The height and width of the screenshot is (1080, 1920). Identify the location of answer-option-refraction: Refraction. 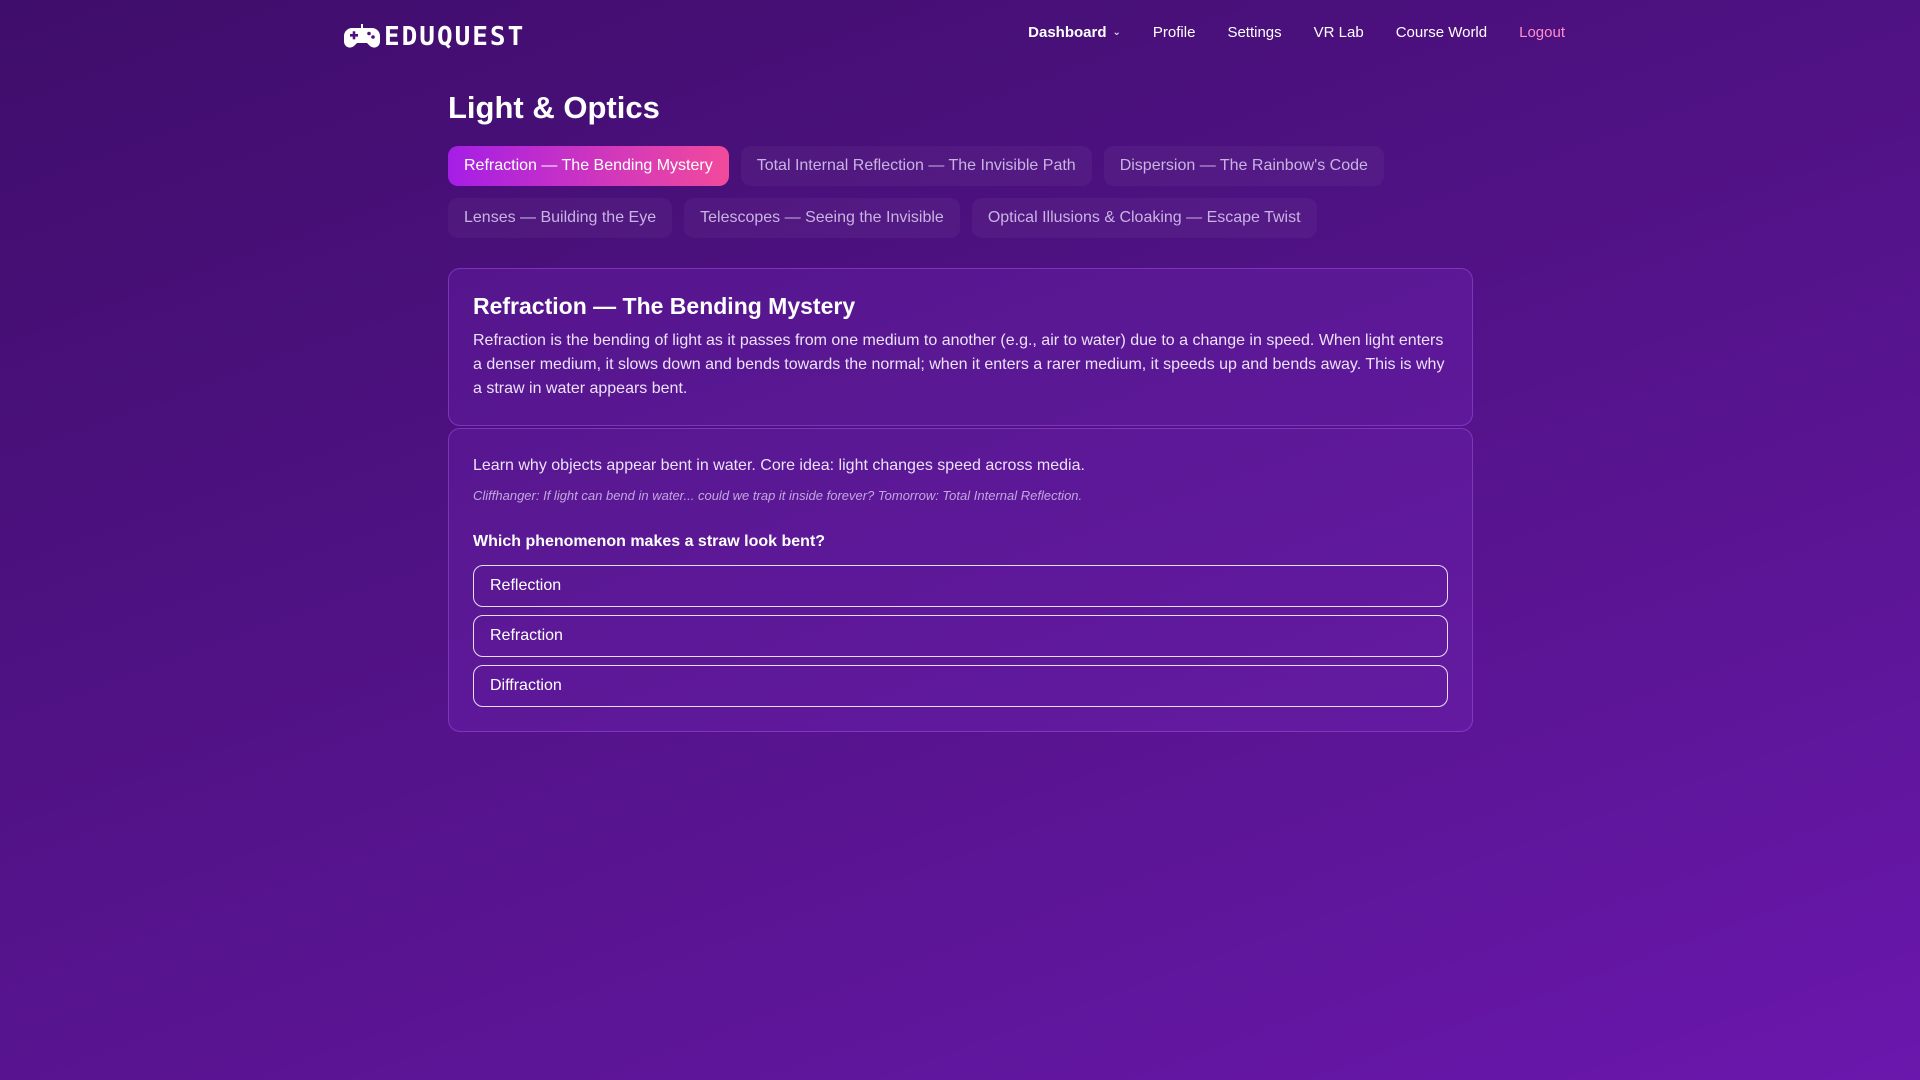
(960, 636).